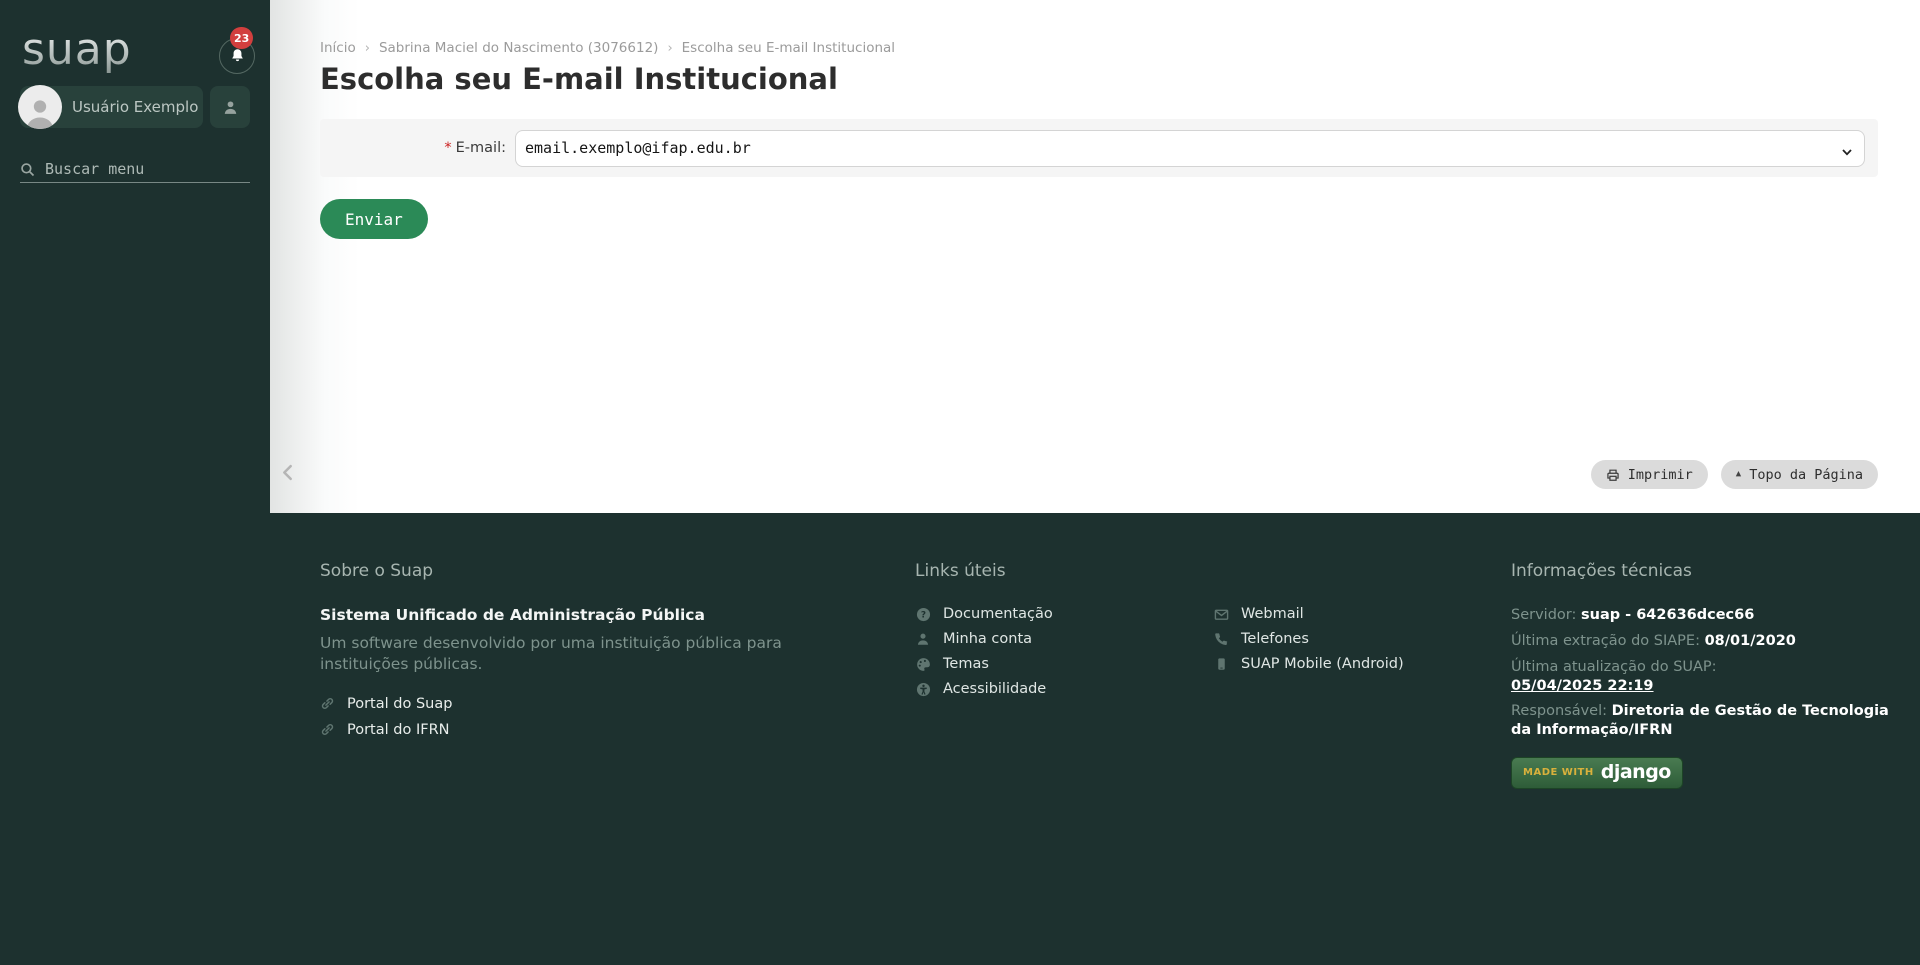  Describe the element at coordinates (1064, 664) in the screenshot. I see `themes-link: Temas` at that location.